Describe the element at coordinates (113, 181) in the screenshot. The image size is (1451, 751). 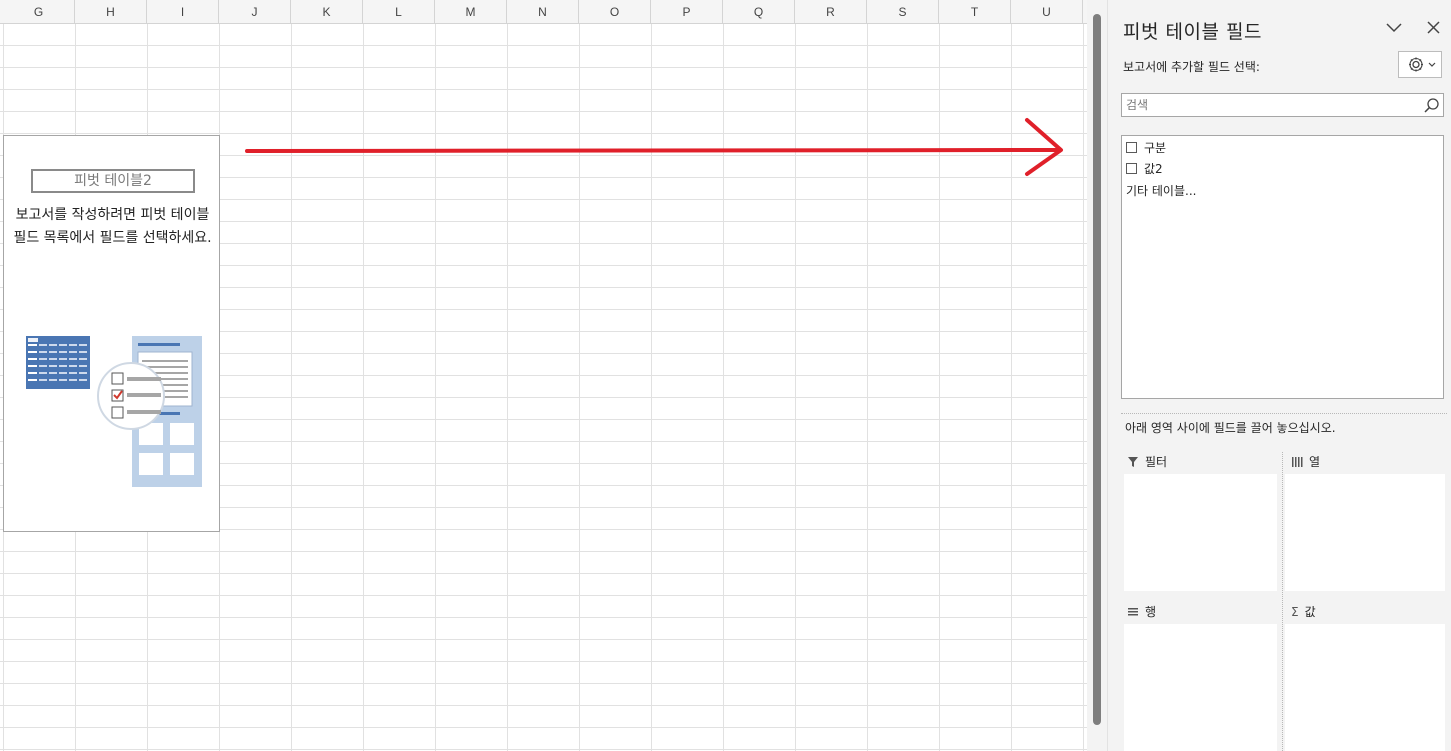
I see `pivot-table-name: 피벗 테이블2` at that location.